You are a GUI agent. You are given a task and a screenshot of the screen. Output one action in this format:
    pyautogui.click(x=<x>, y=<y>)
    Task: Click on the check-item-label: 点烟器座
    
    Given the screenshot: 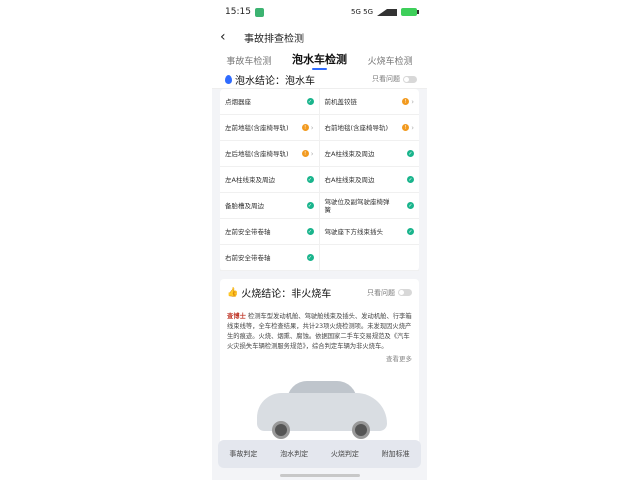 What is the action you would take?
    pyautogui.click(x=238, y=101)
    